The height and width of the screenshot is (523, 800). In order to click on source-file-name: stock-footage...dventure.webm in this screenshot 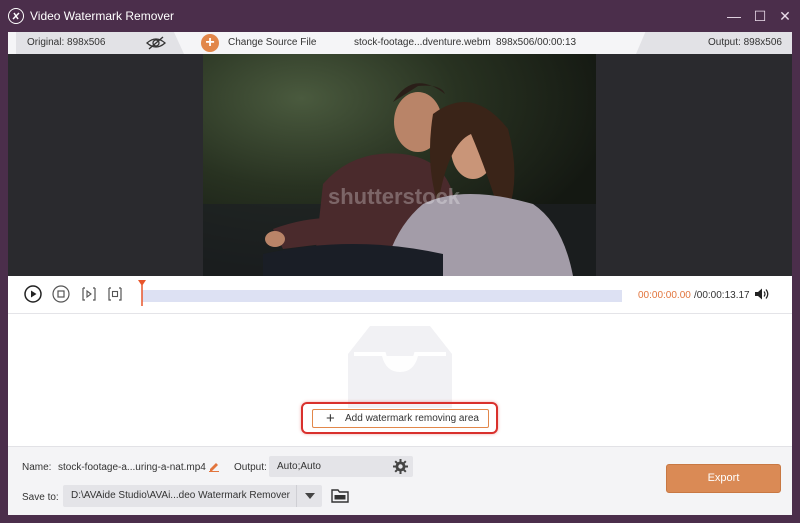, I will do `click(422, 42)`.